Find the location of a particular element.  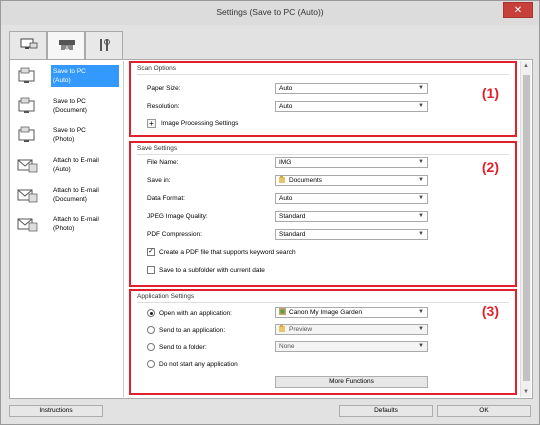

jpeg-quality-dropdown: Standard ▼ is located at coordinates (351, 216).